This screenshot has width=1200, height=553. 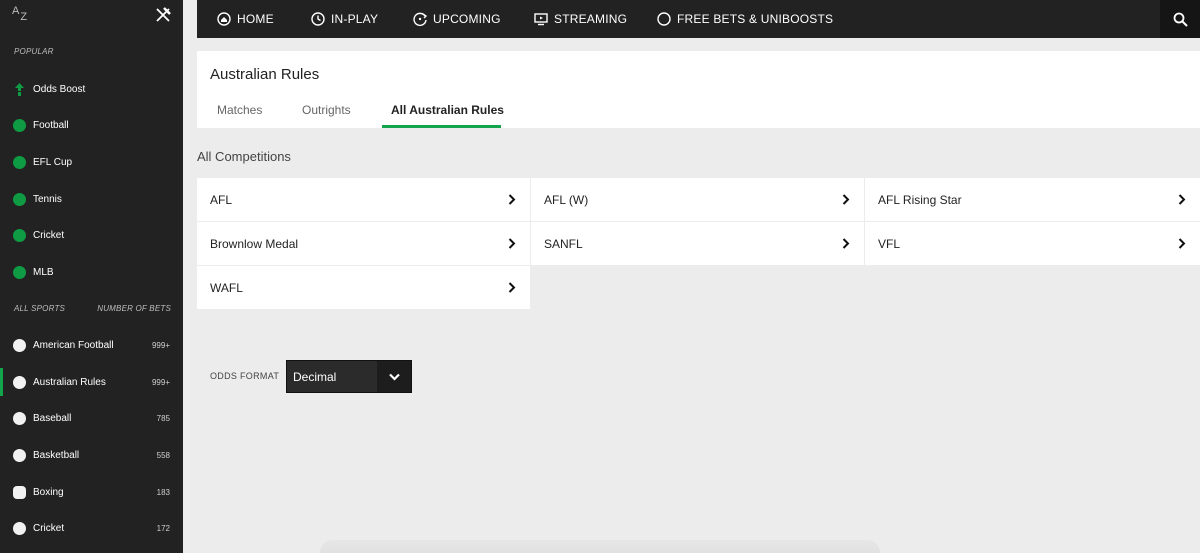 I want to click on odds-format-label: ODDS FORMAT, so click(x=245, y=376).